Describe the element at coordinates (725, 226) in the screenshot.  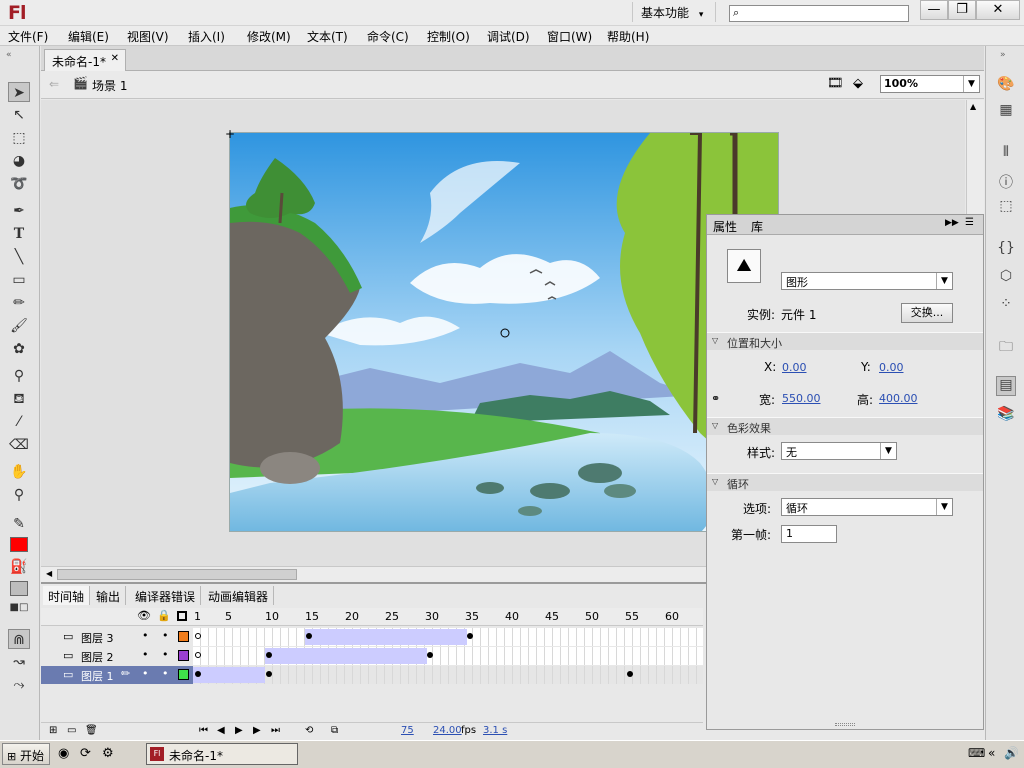
I see `tab-properties: 属性` at that location.